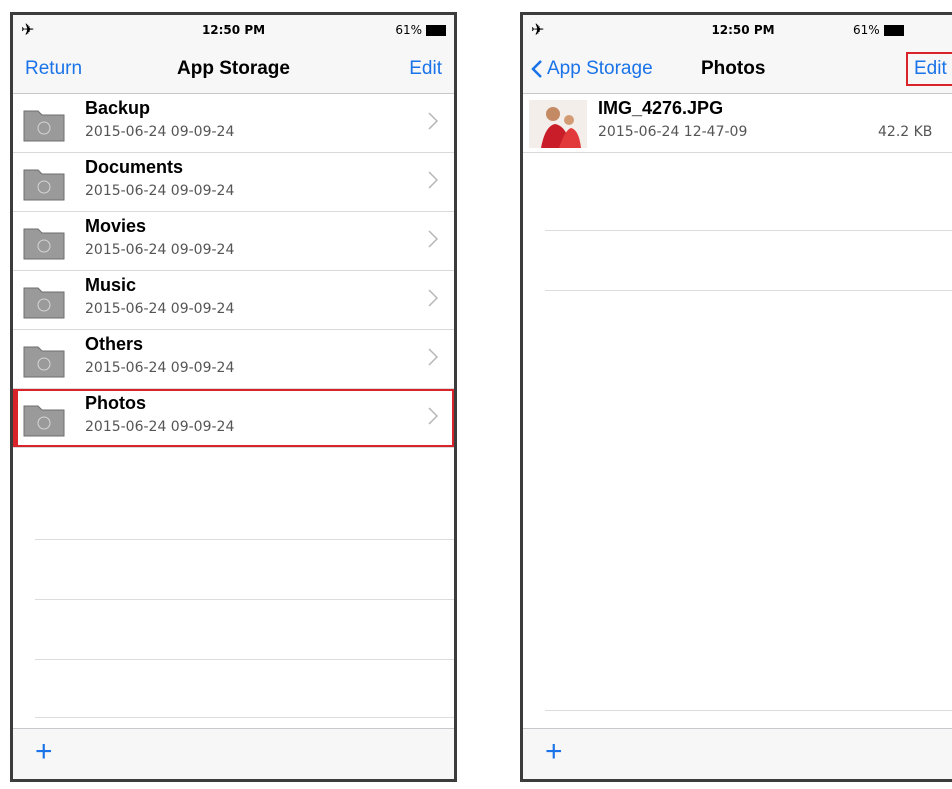 This screenshot has width=952, height=789. Describe the element at coordinates (233, 182) in the screenshot. I see `folder-row-documents: Documents 2015-06-24 09-09-24` at that location.